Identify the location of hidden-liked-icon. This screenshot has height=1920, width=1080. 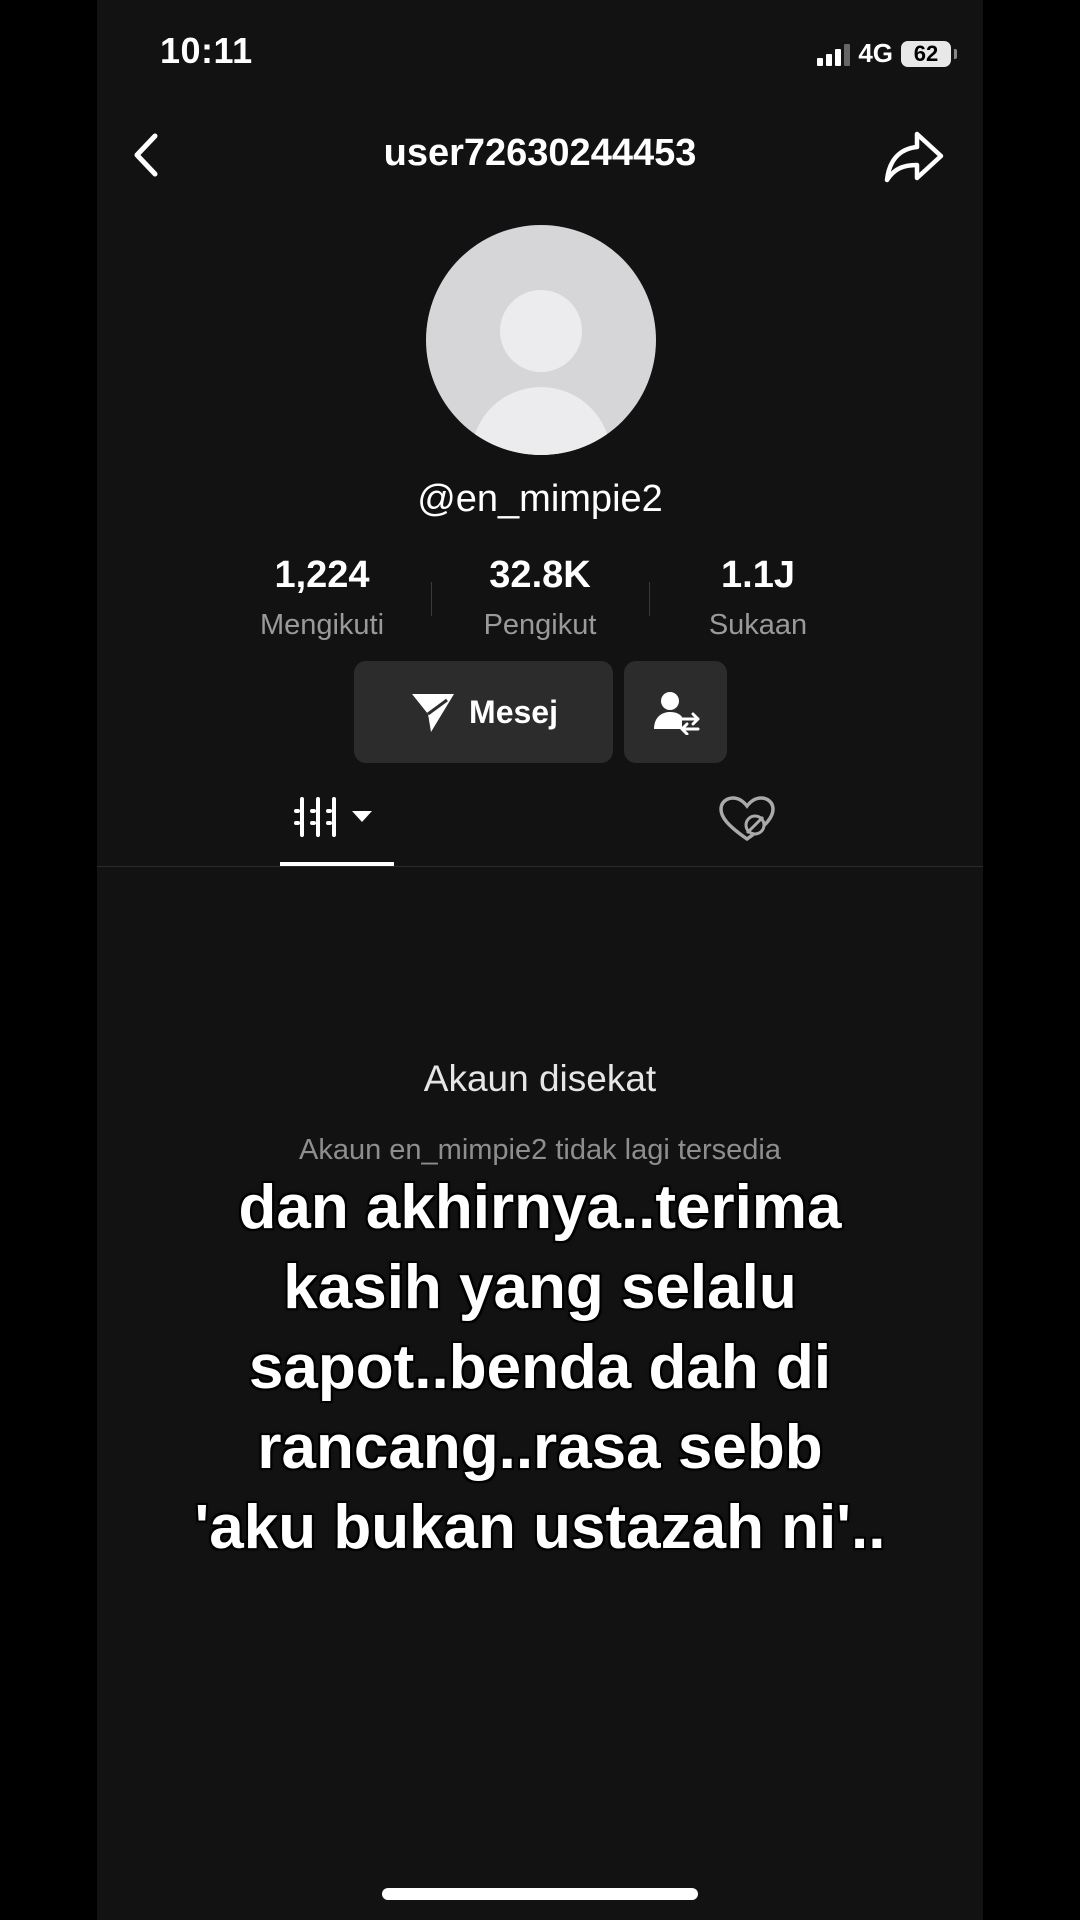
(747, 819).